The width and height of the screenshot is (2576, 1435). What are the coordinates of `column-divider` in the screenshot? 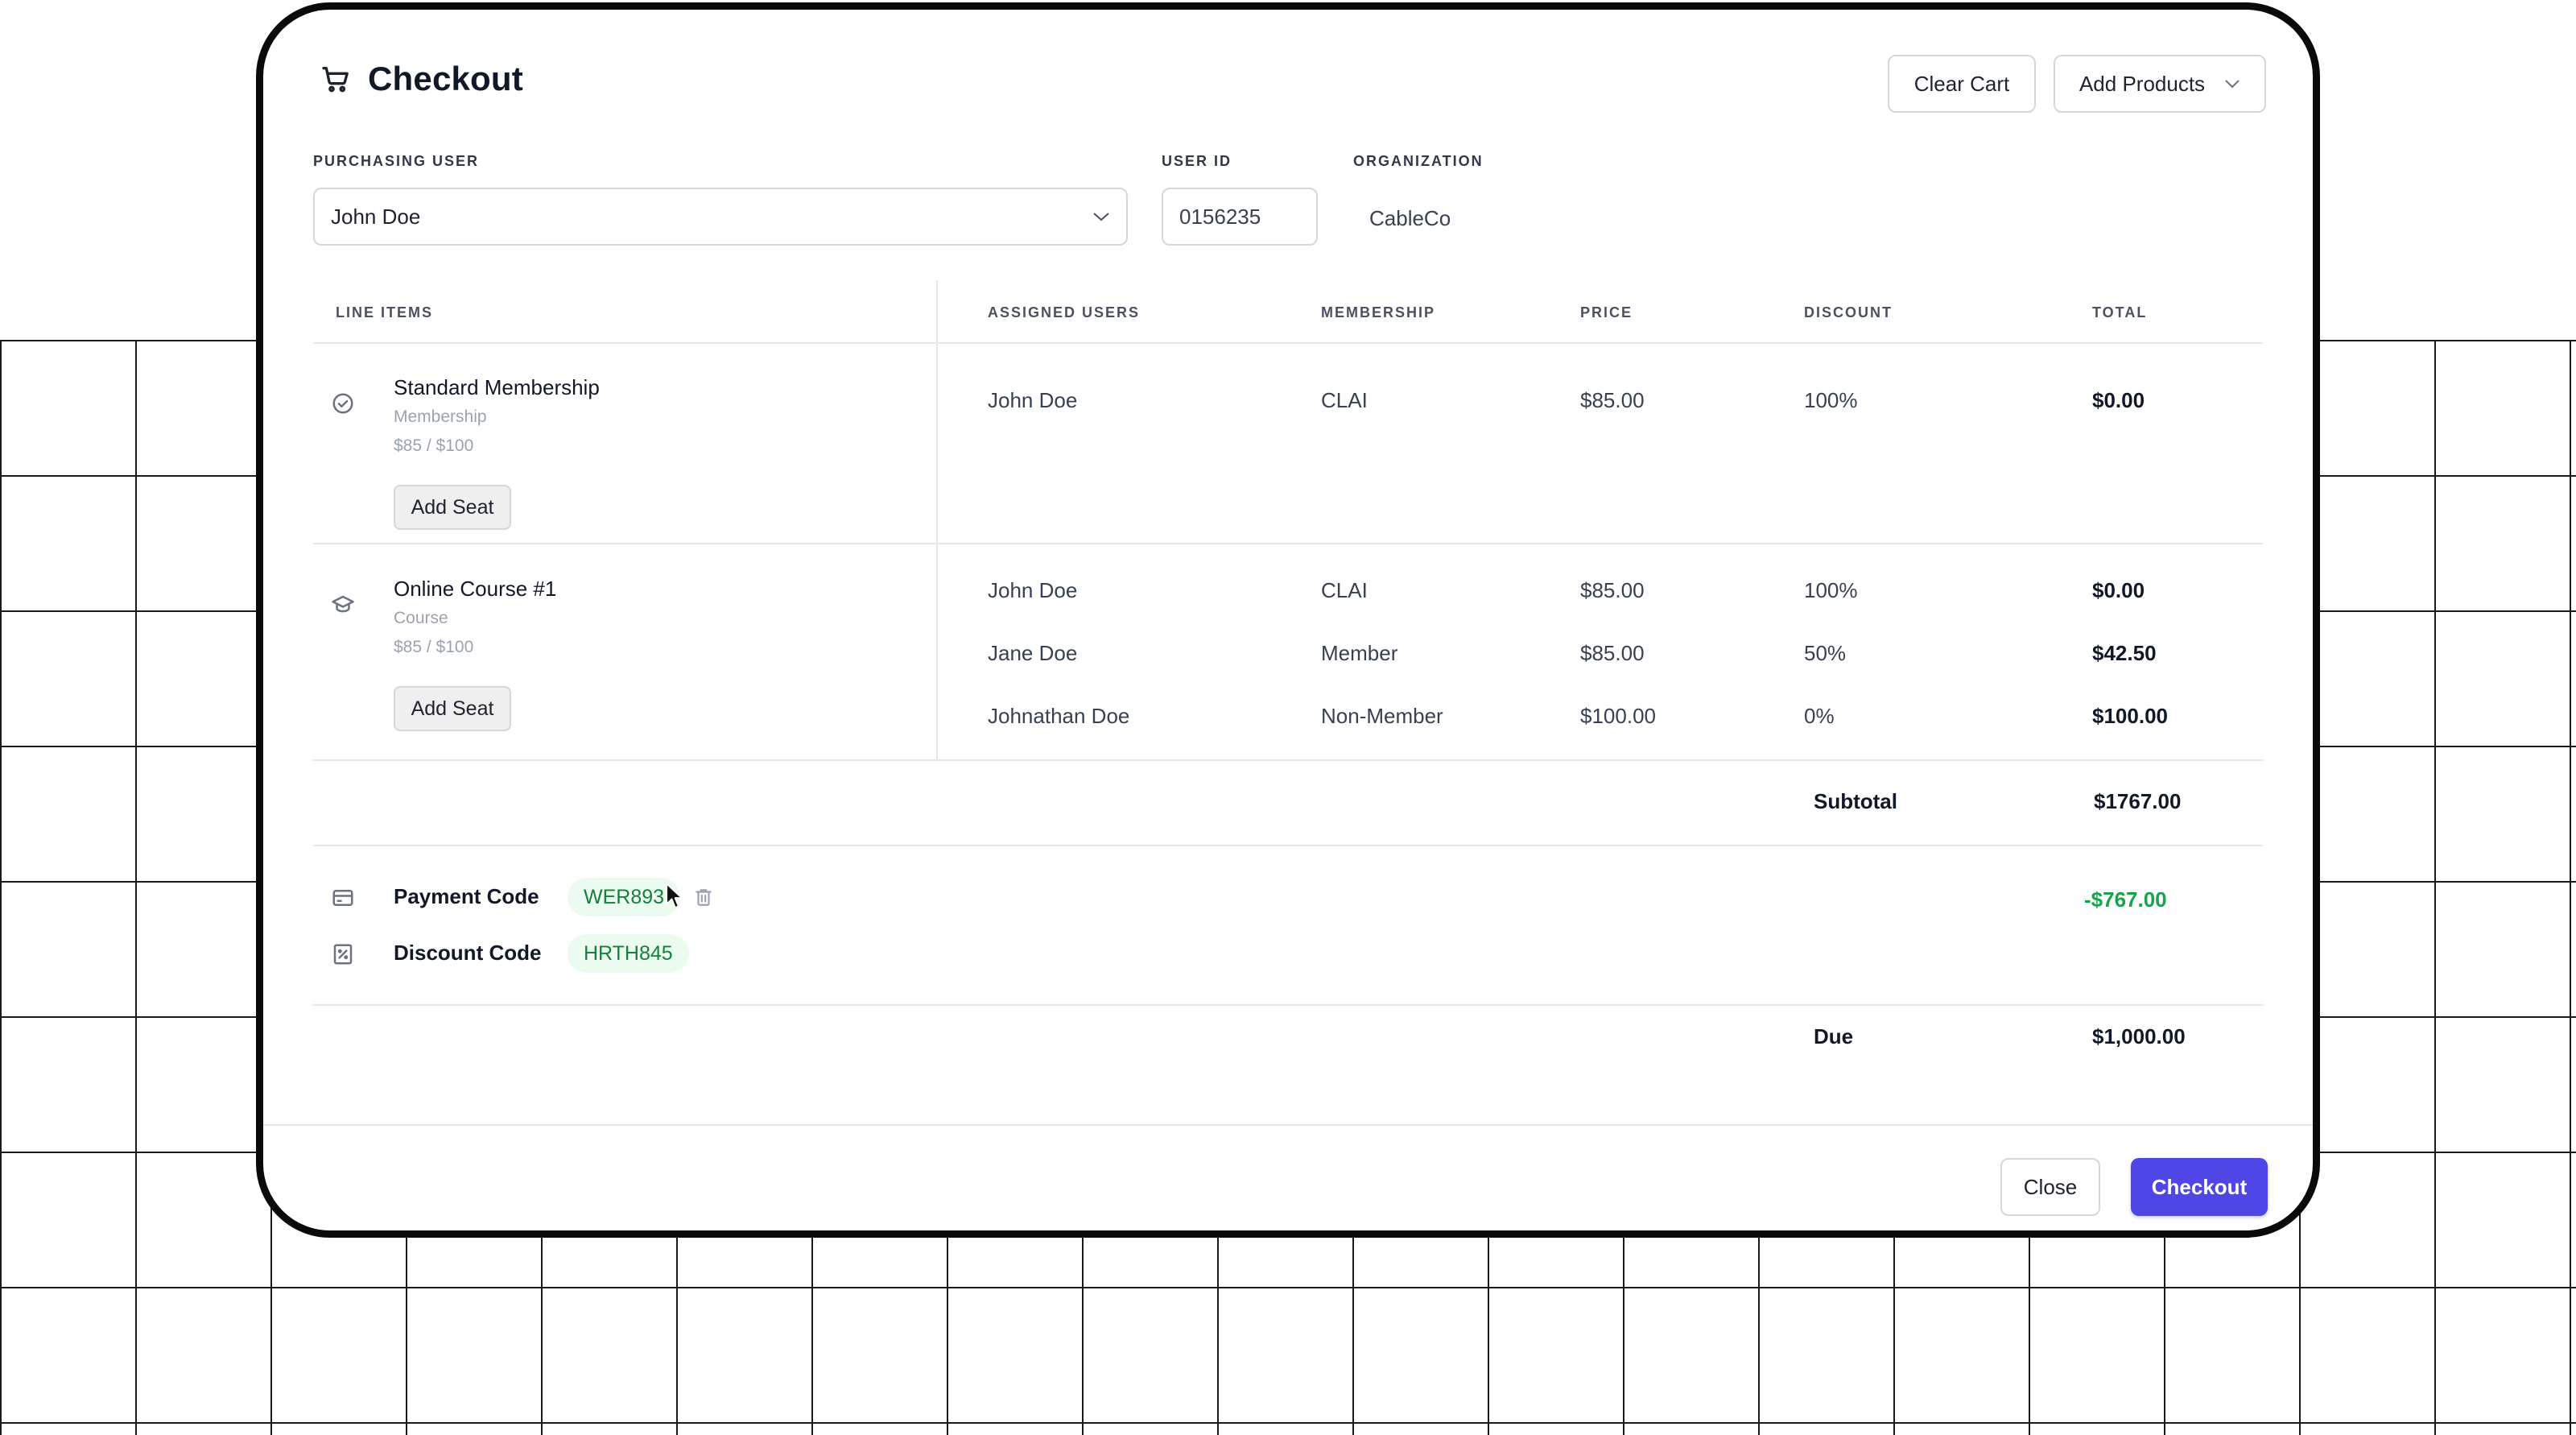 It's located at (937, 520).